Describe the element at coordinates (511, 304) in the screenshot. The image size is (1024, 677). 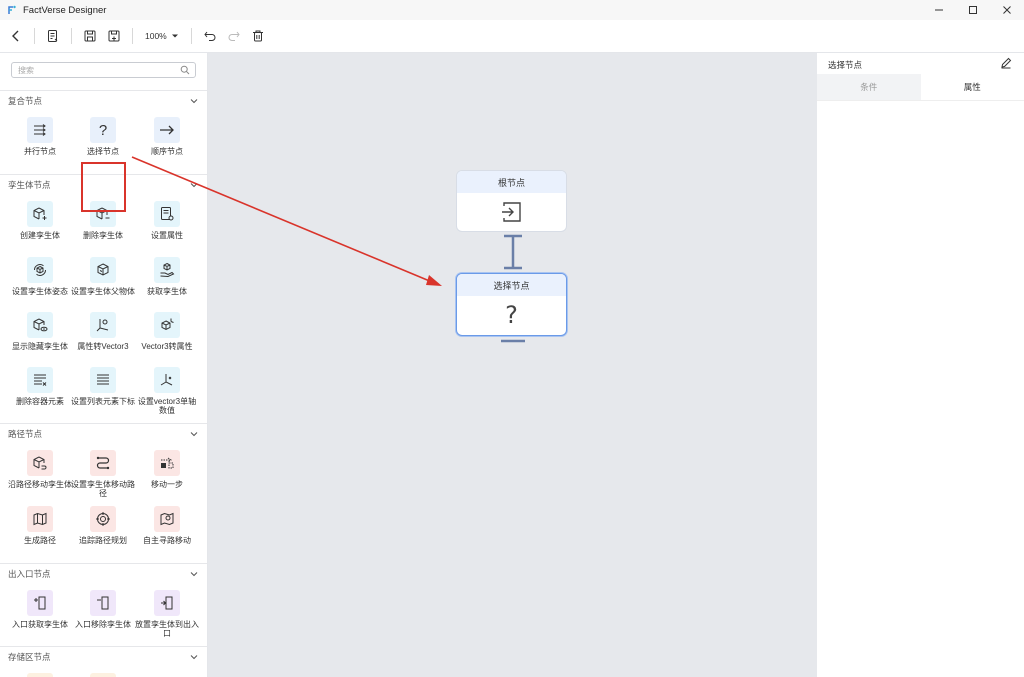
I see `selector-node: 选择节点 ?` at that location.